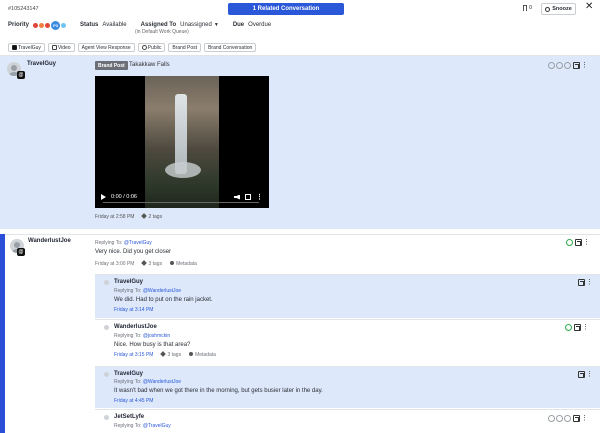  I want to click on due-value: Overdue, so click(260, 25).